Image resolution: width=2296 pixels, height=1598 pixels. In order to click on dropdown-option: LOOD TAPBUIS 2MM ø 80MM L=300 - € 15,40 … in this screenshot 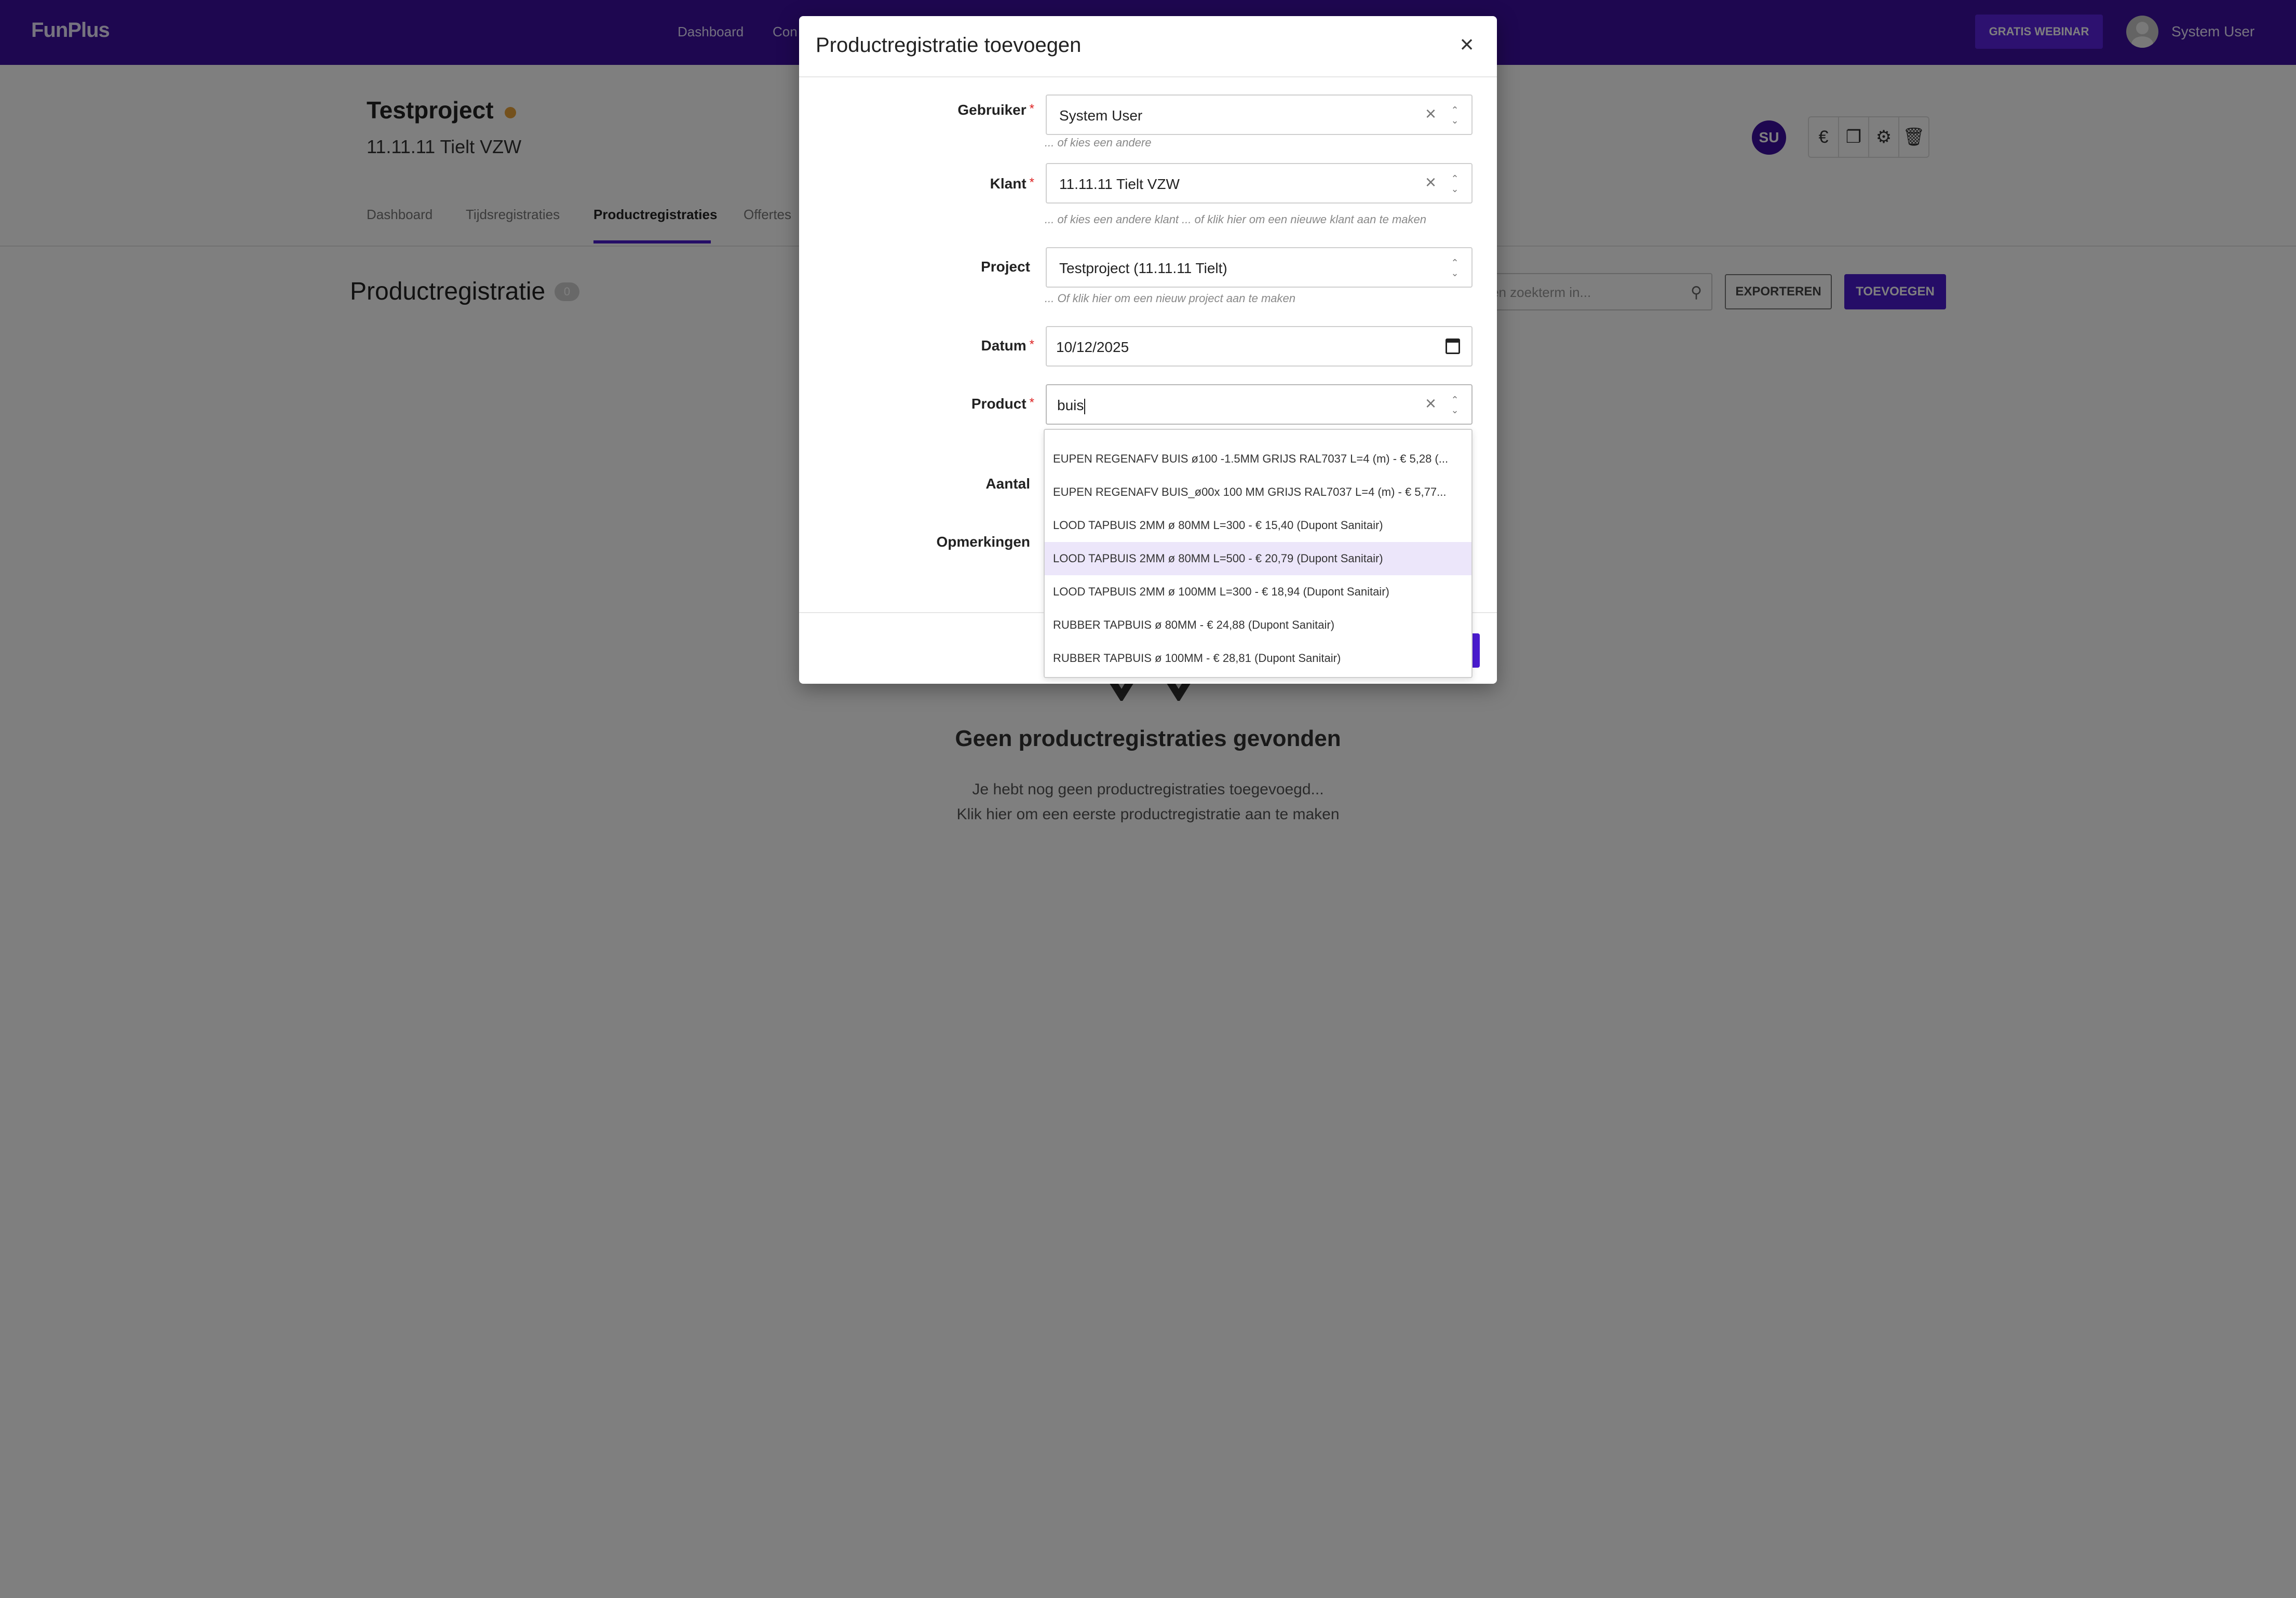, I will do `click(1258, 525)`.